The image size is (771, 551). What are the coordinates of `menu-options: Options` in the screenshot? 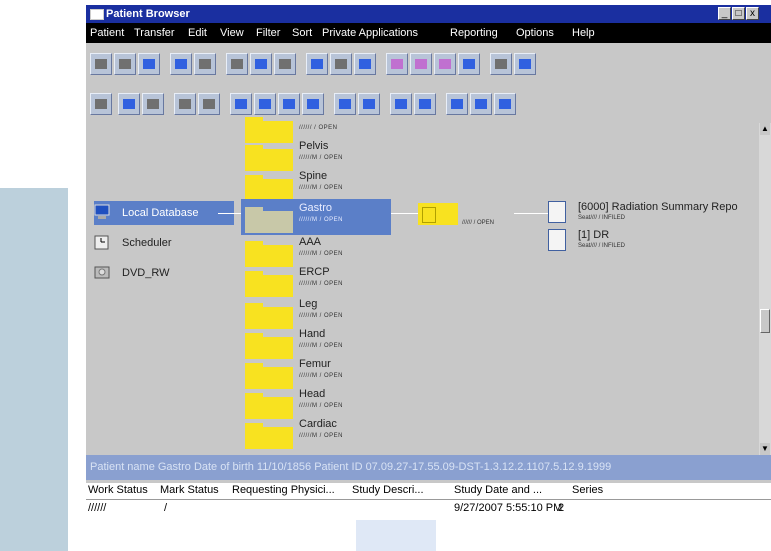 It's located at (535, 33).